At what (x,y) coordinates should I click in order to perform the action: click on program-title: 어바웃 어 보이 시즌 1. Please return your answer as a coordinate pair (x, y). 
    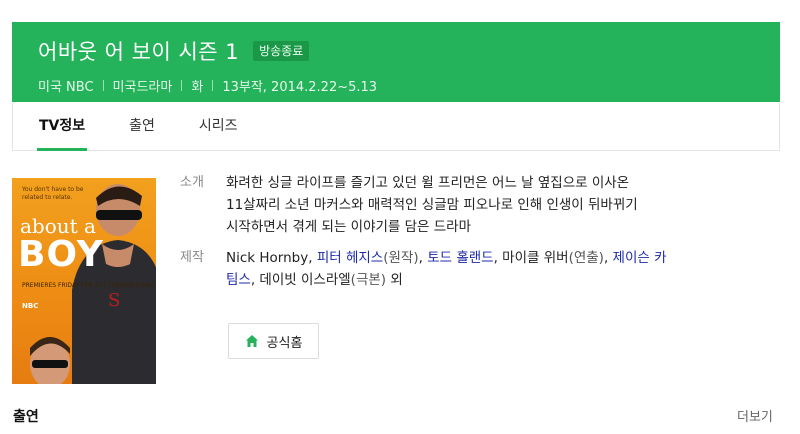
    Looking at the image, I should click on (138, 51).